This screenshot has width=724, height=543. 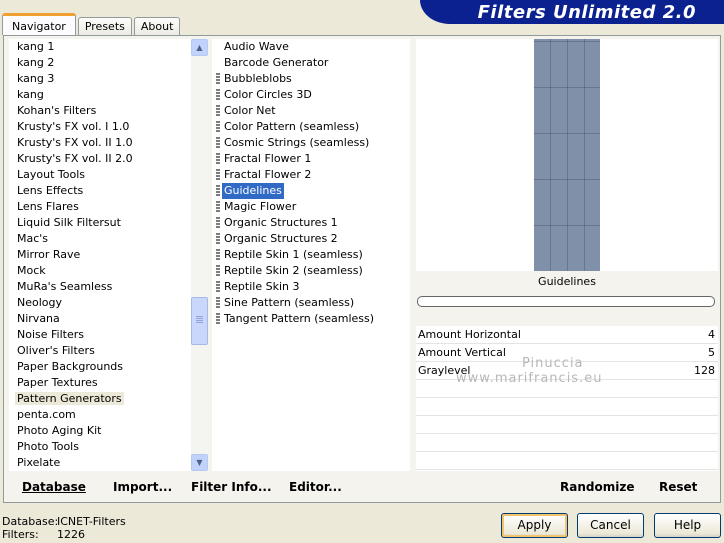 I want to click on randomize-label: Randomize, so click(x=597, y=487).